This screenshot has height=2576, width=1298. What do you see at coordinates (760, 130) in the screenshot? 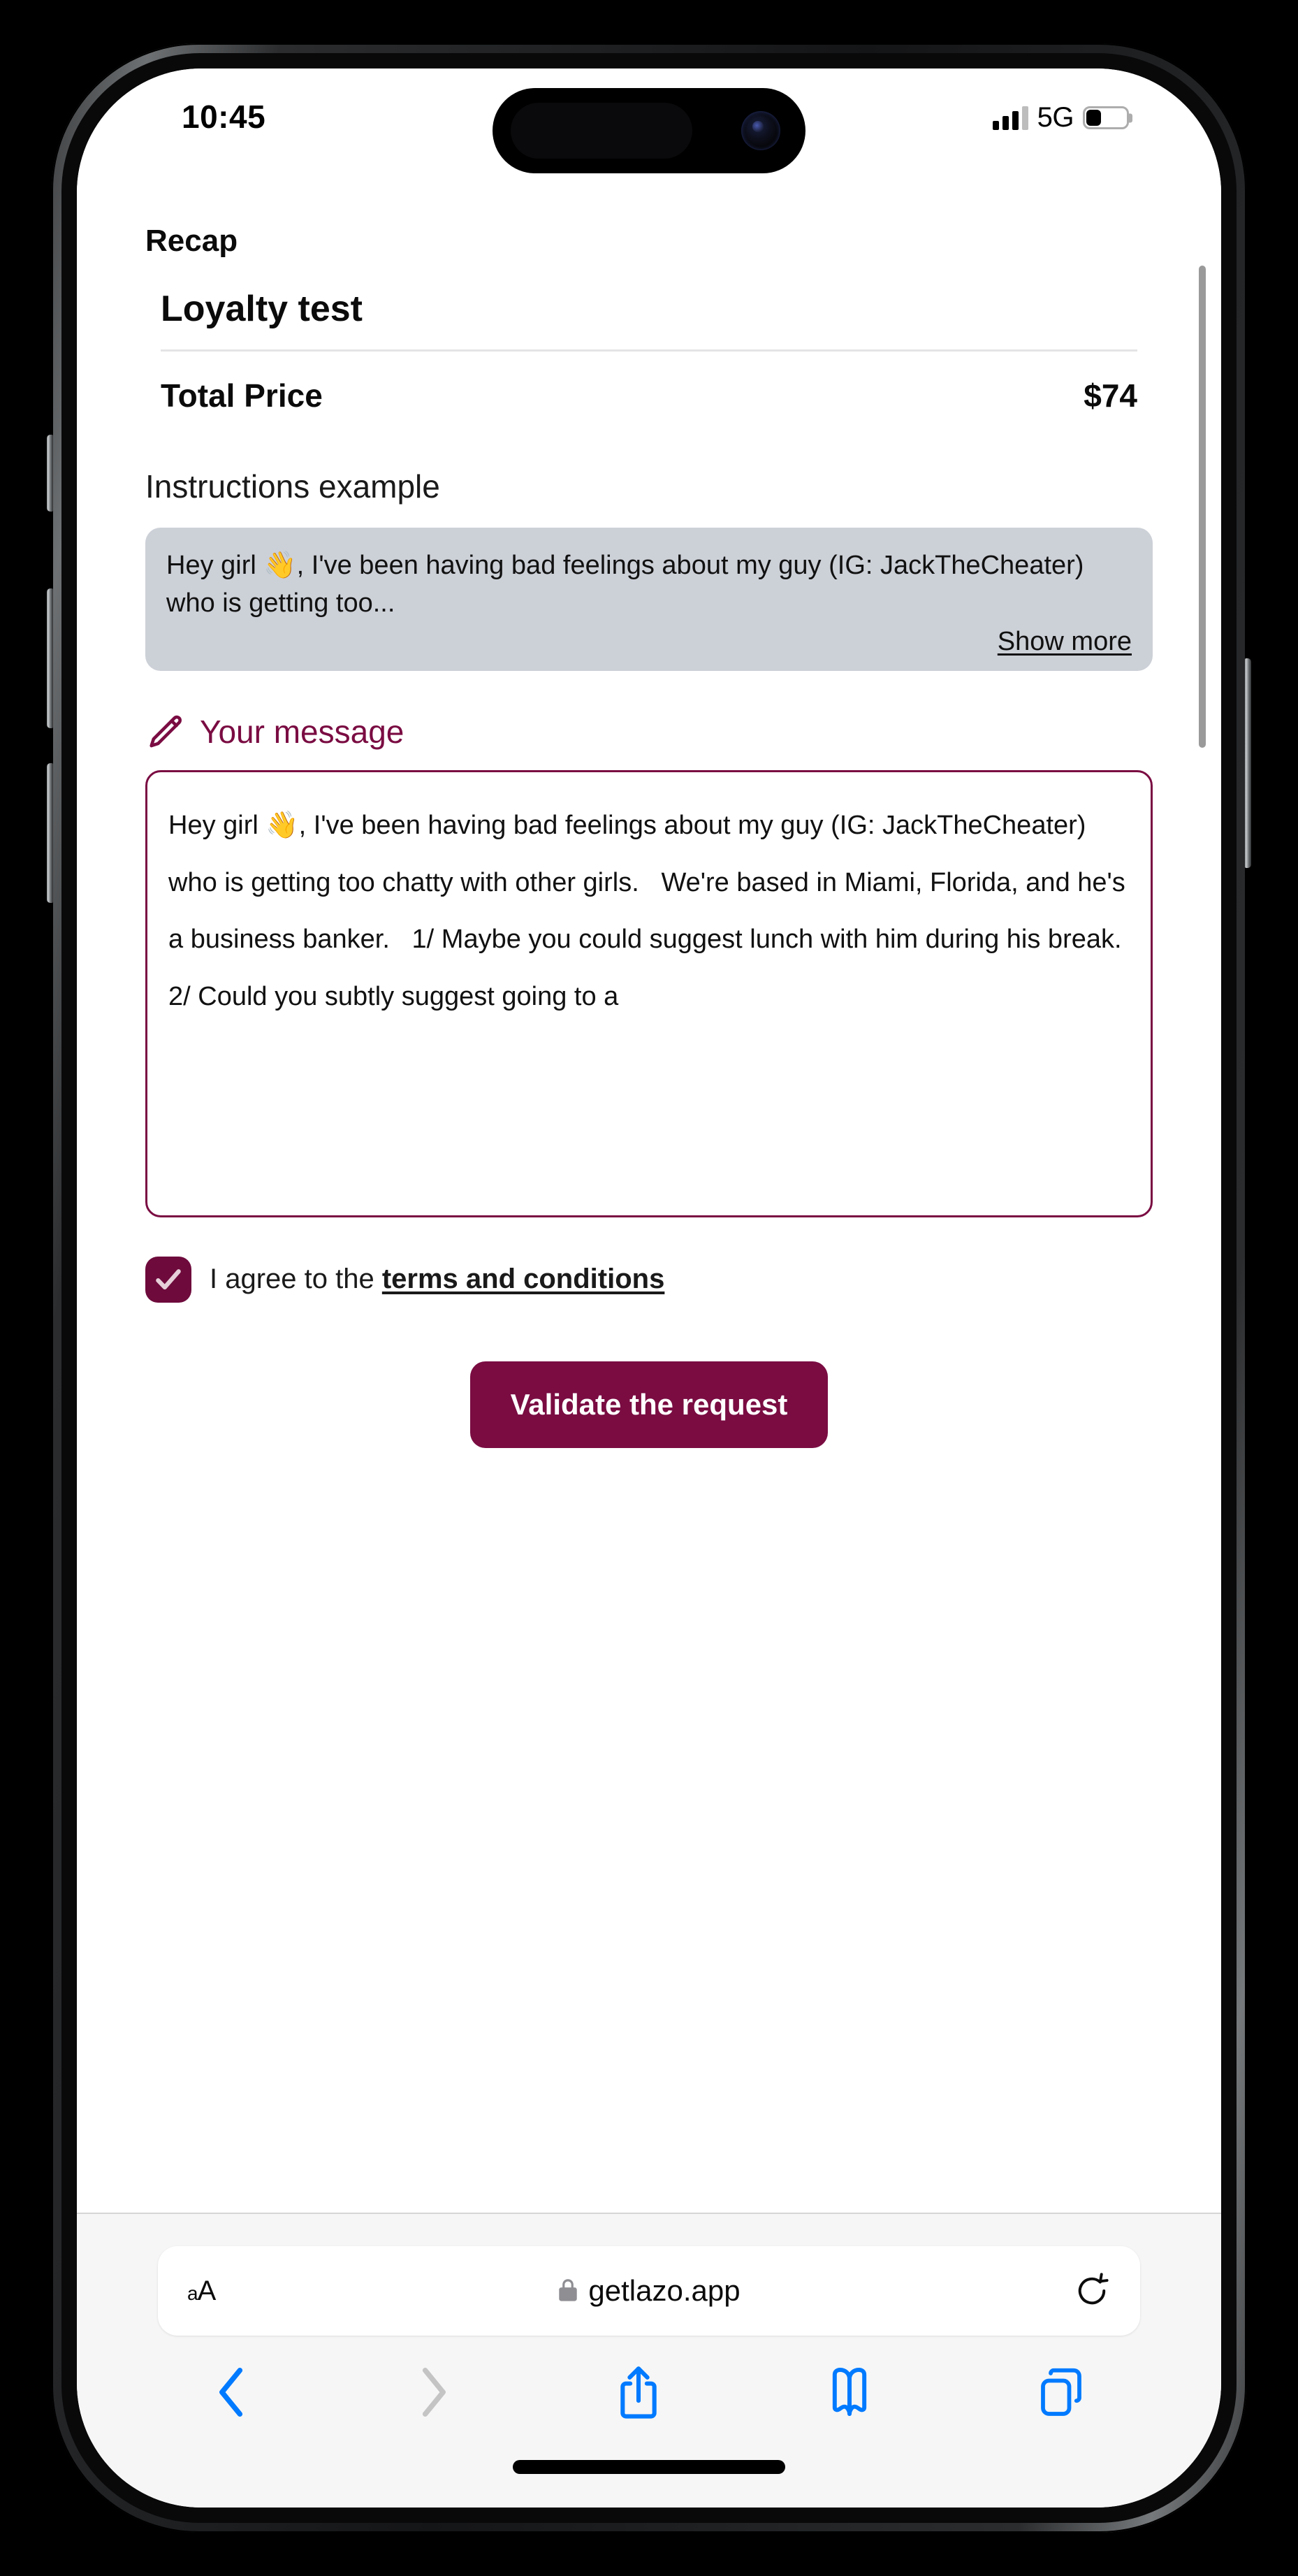
I see `front-camera-icon` at bounding box center [760, 130].